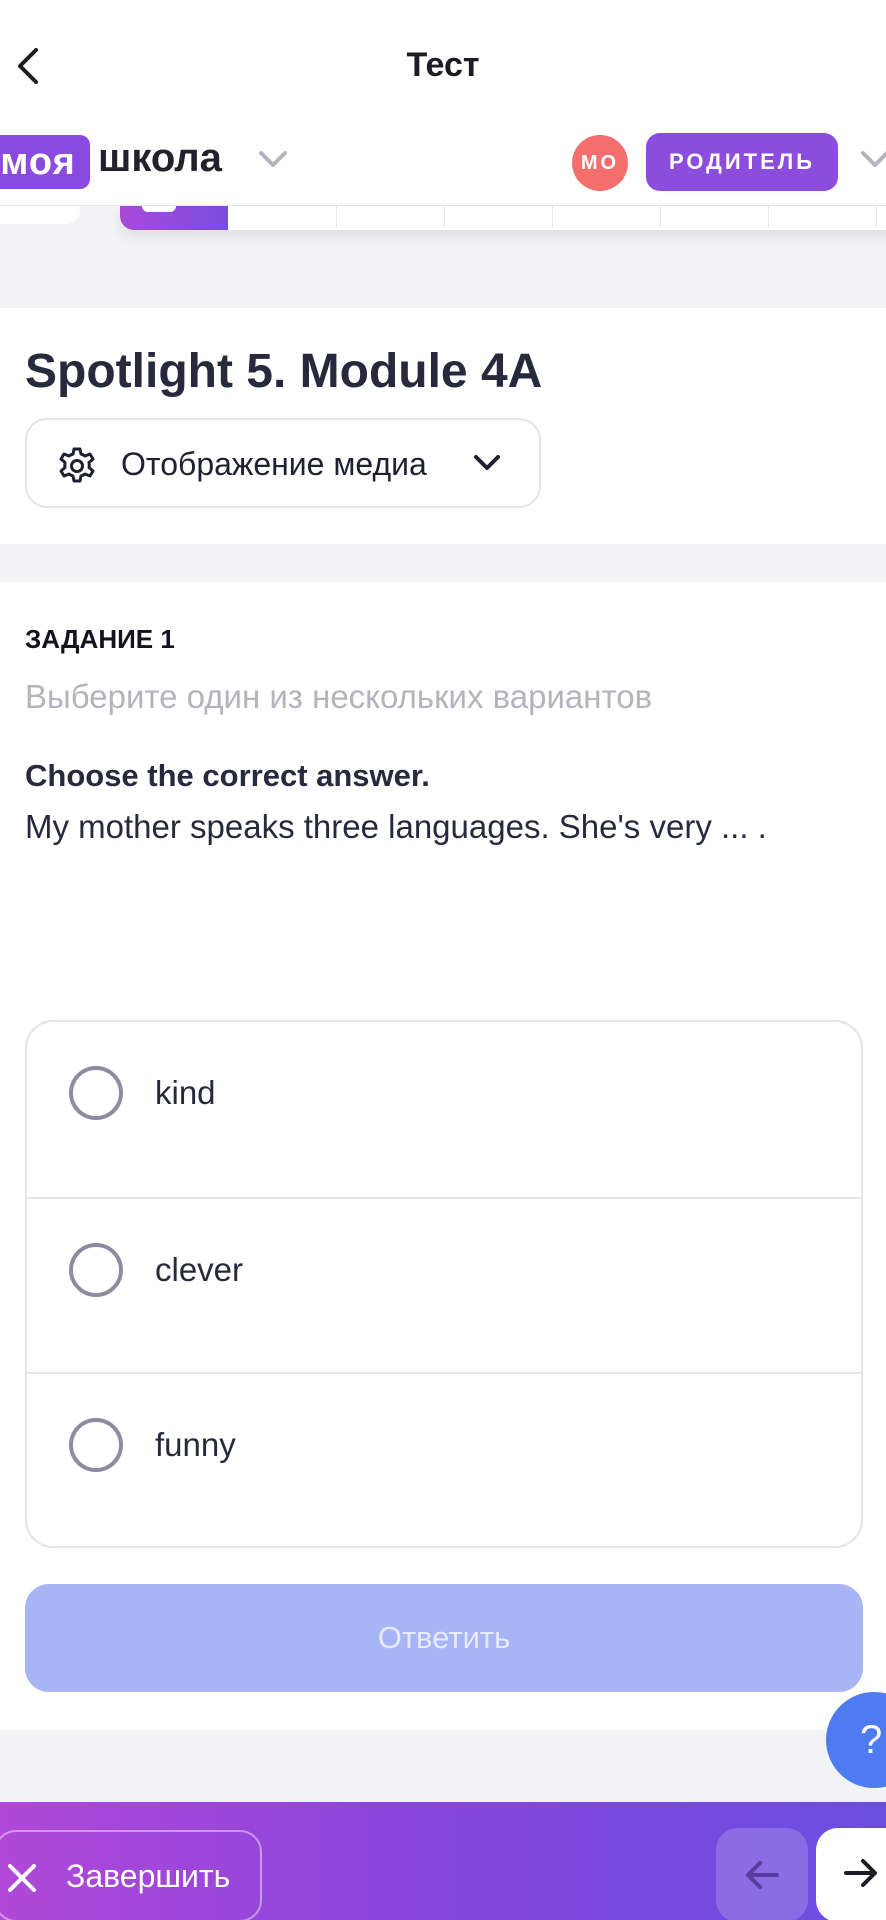  Describe the element at coordinates (443, 163) in the screenshot. I see `school-header: моя школа МО РОДИТЕЛЬ` at that location.